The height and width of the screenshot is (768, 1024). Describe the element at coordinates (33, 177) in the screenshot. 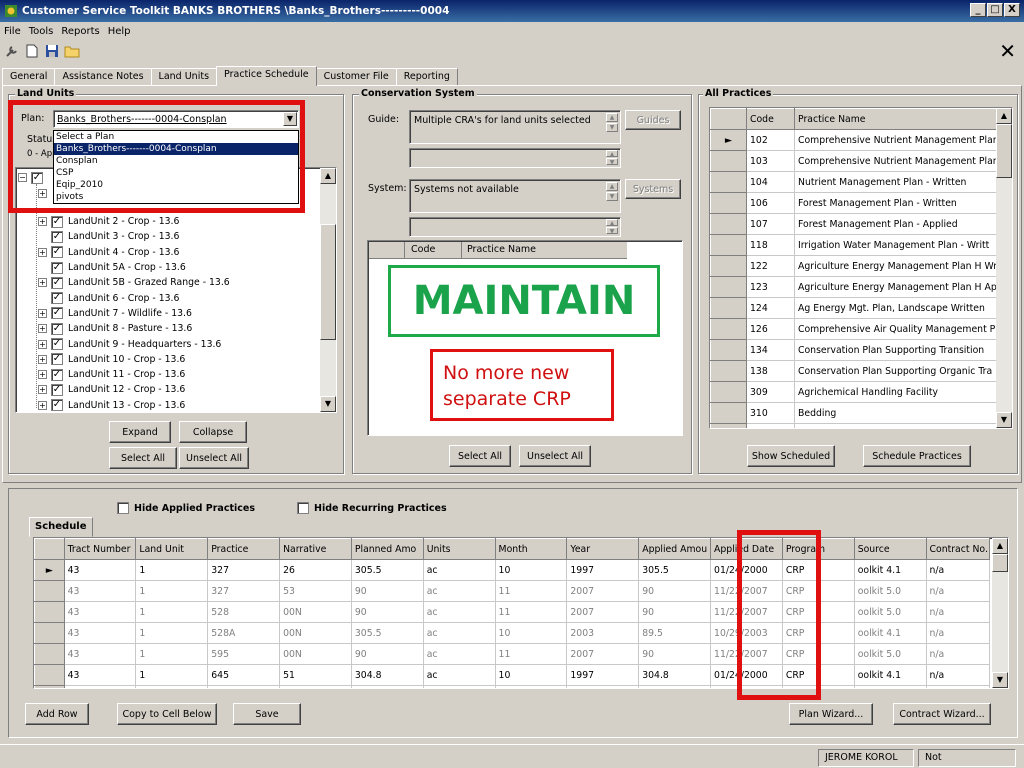

I see `tree-root: − ✓` at that location.